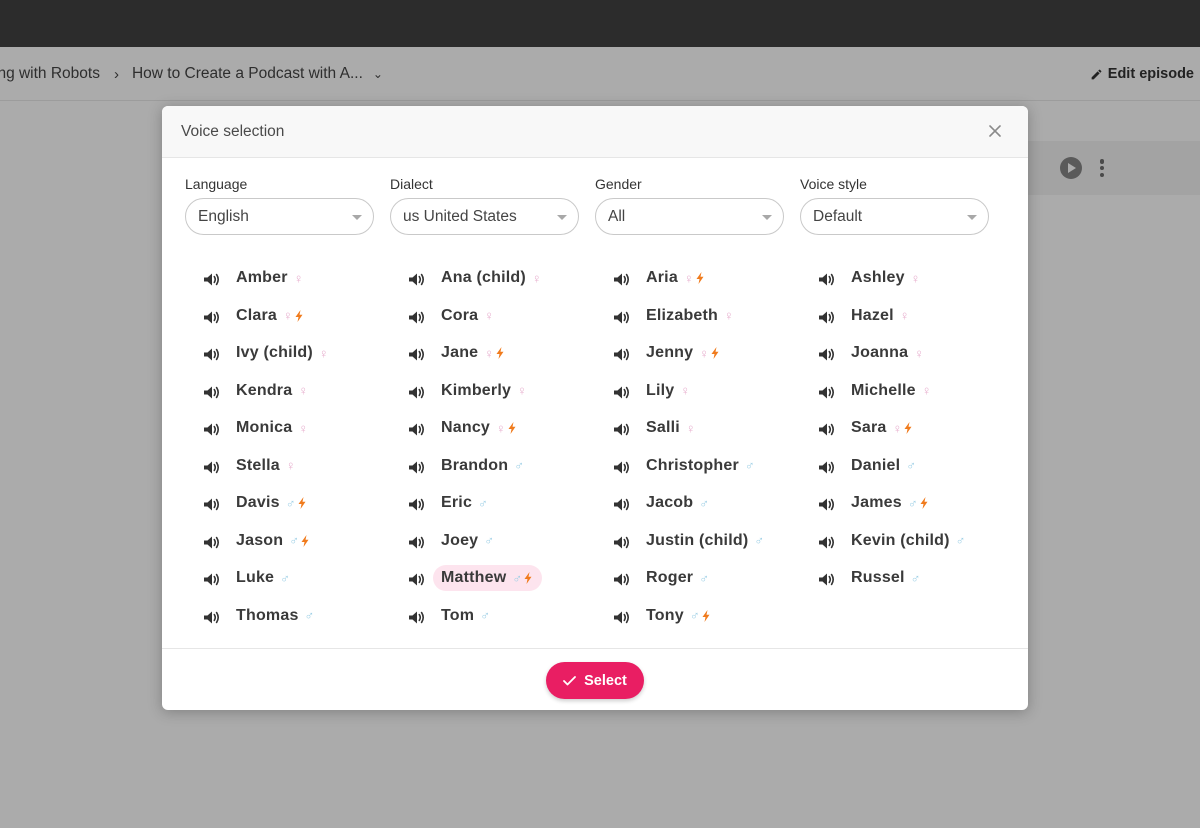  Describe the element at coordinates (672, 468) in the screenshot. I see `voice-option: Christopher ♂` at that location.